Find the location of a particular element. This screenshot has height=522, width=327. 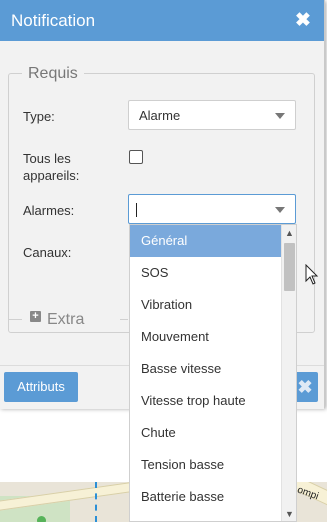

mouse-pointer-icon is located at coordinates (312, 274).